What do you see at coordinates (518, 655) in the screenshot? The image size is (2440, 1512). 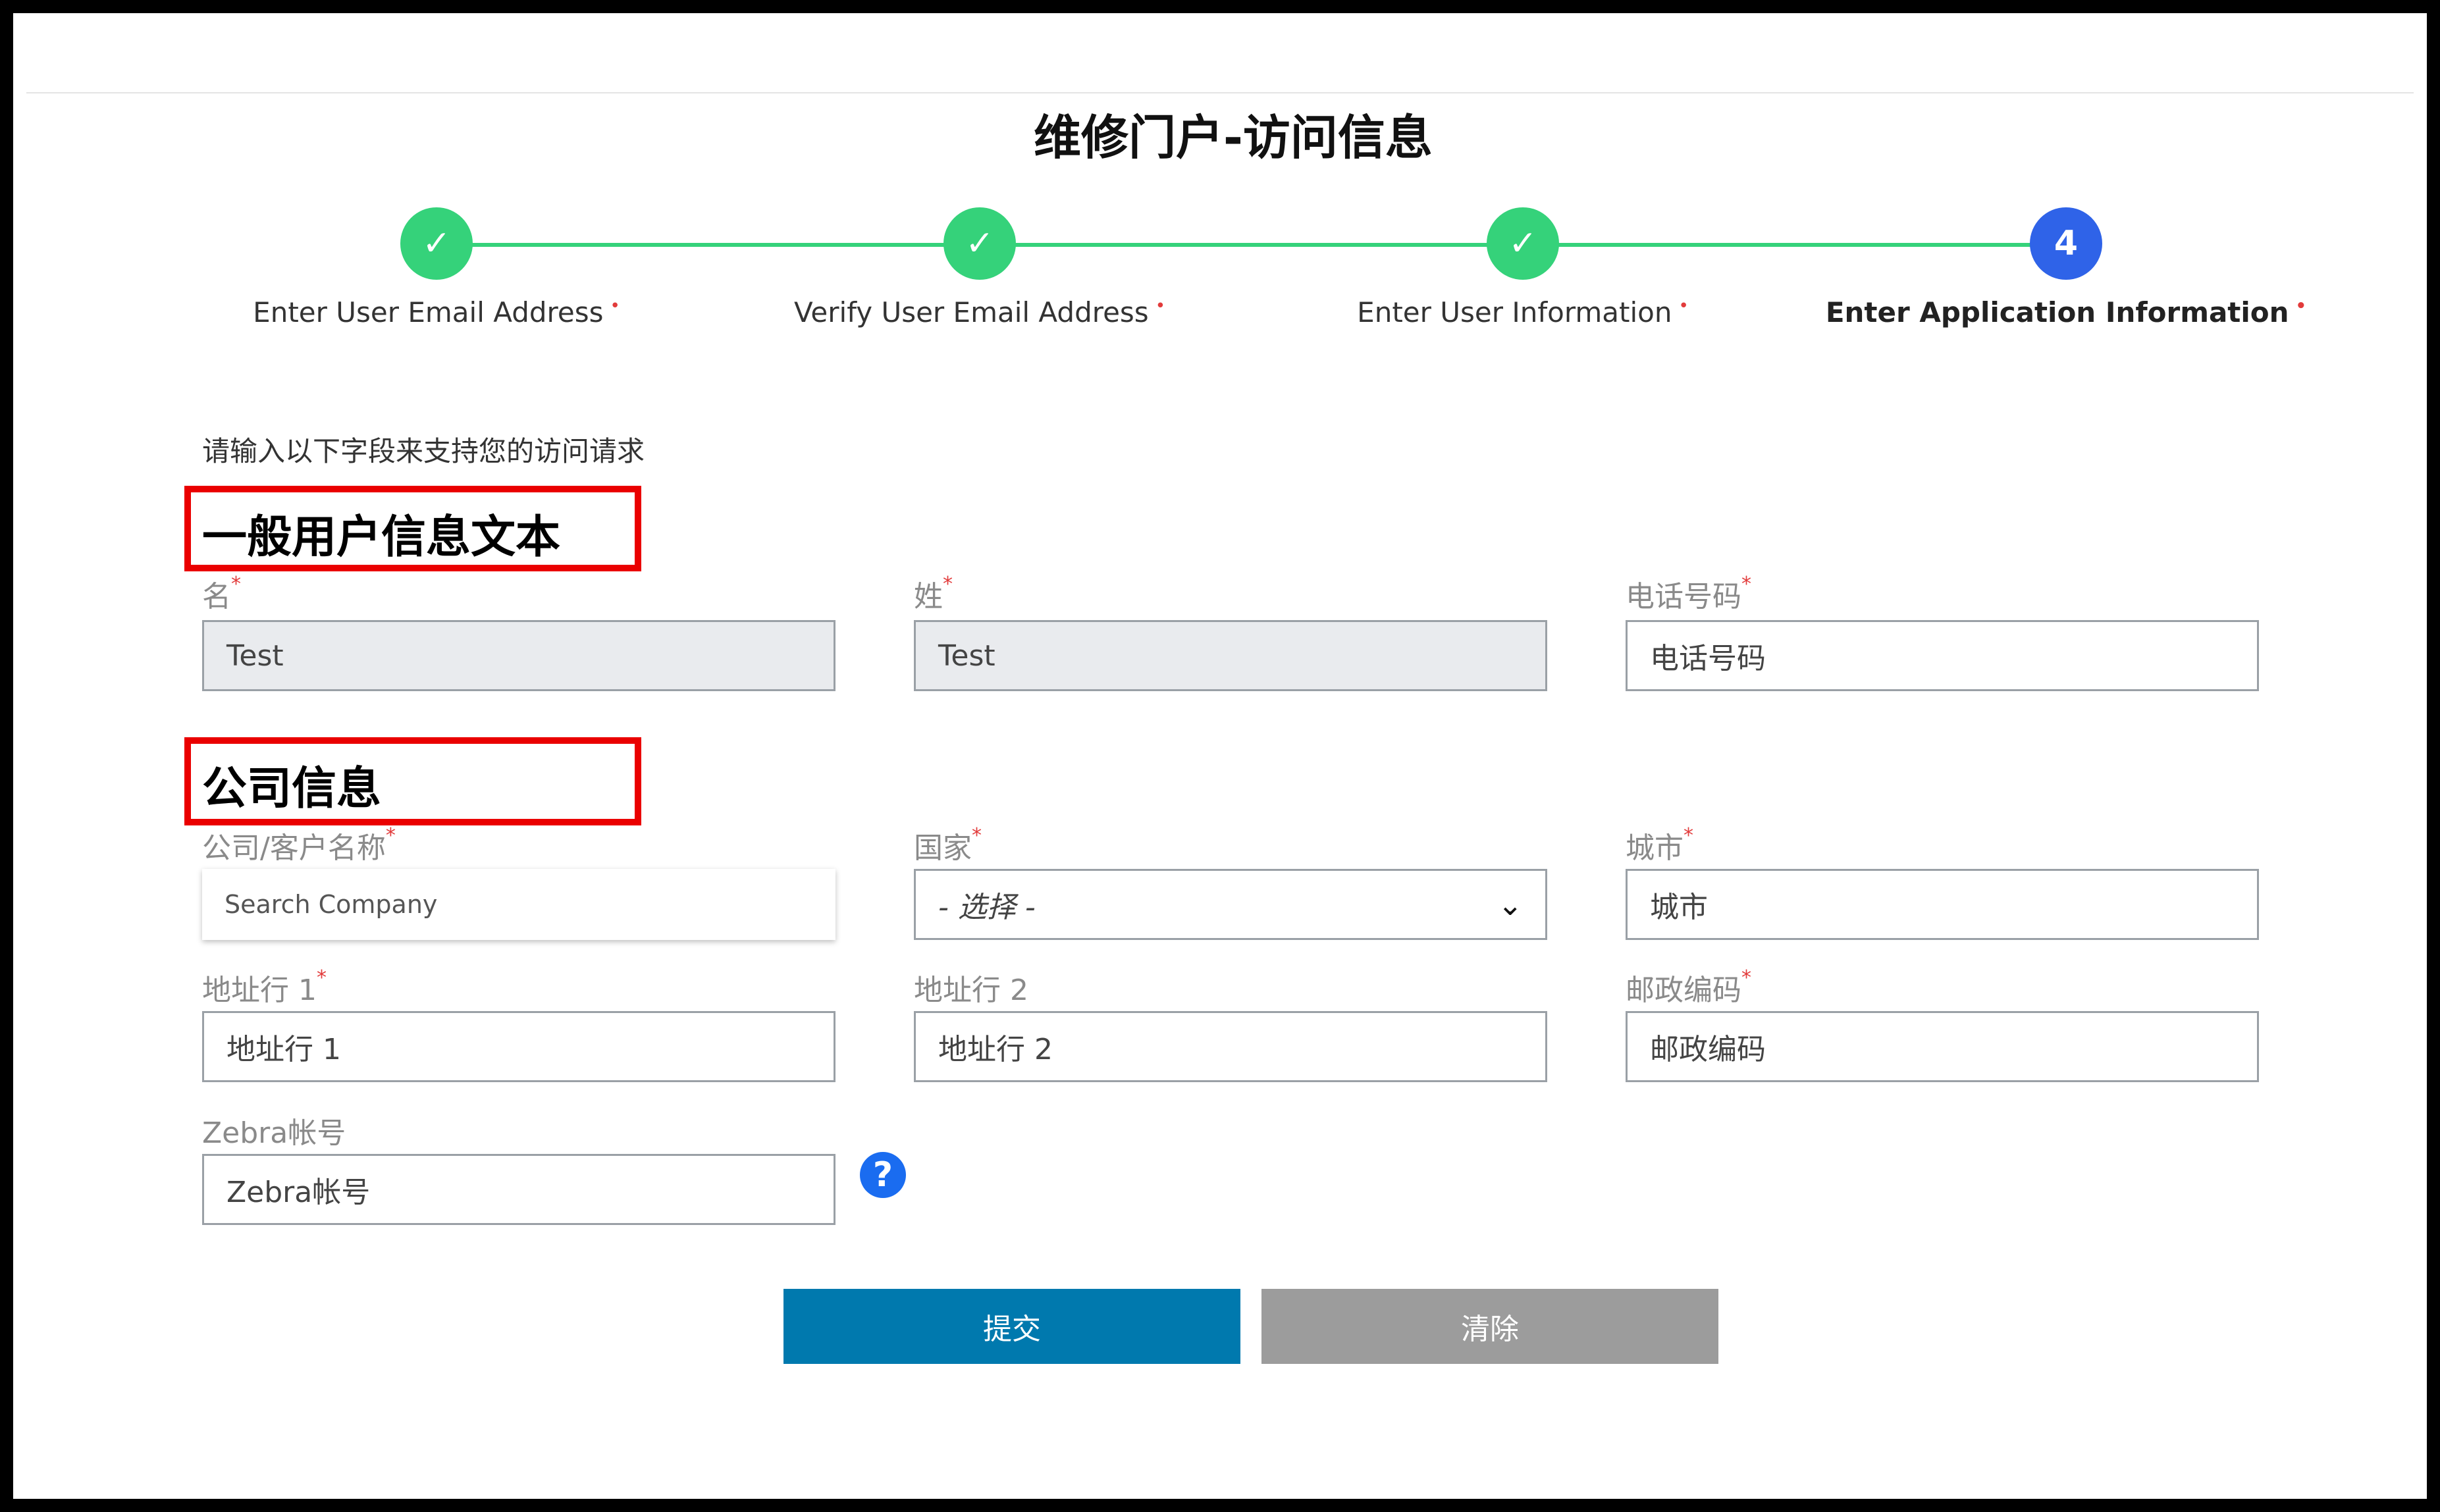 I see `first-name-input: Test` at bounding box center [518, 655].